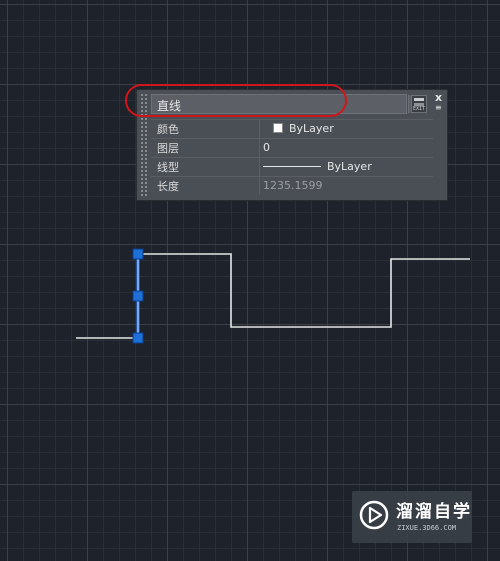  I want to click on options-menu-icon: ≡, so click(439, 108).